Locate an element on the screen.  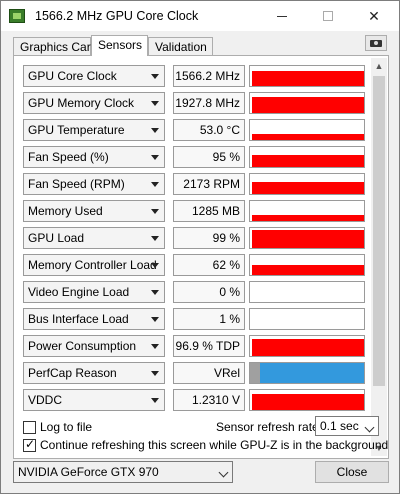
sensor-value: 1285 MB is located at coordinates (209, 211).